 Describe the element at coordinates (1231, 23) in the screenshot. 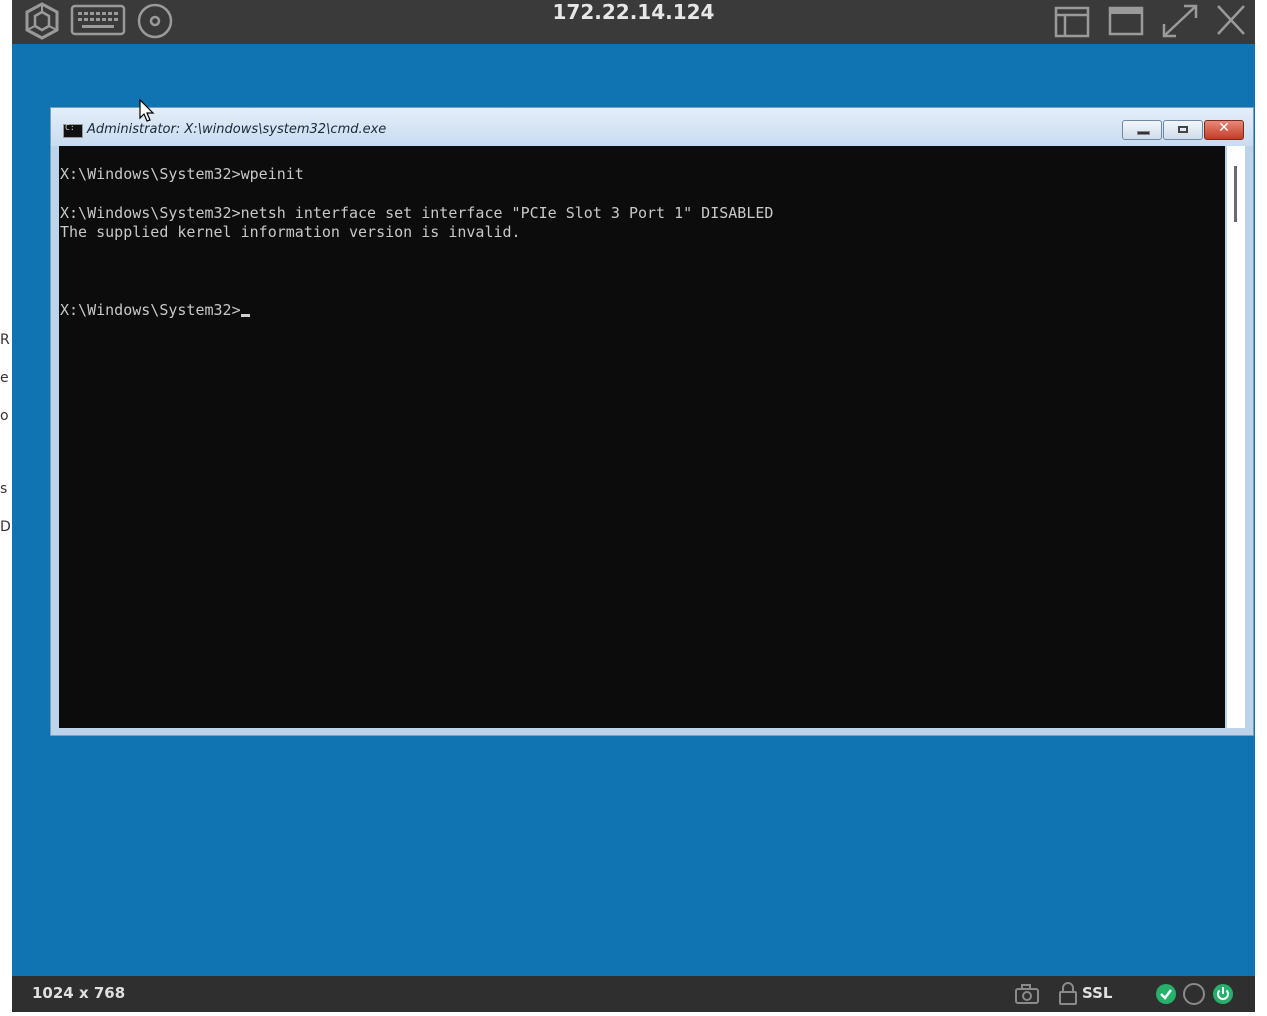

I see `close-icon` at that location.